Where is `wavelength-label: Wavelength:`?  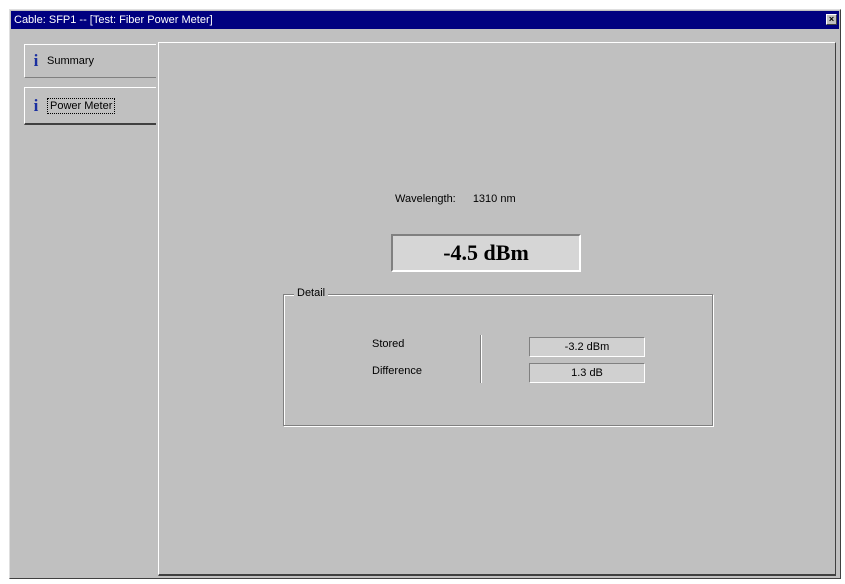 wavelength-label: Wavelength: is located at coordinates (425, 199).